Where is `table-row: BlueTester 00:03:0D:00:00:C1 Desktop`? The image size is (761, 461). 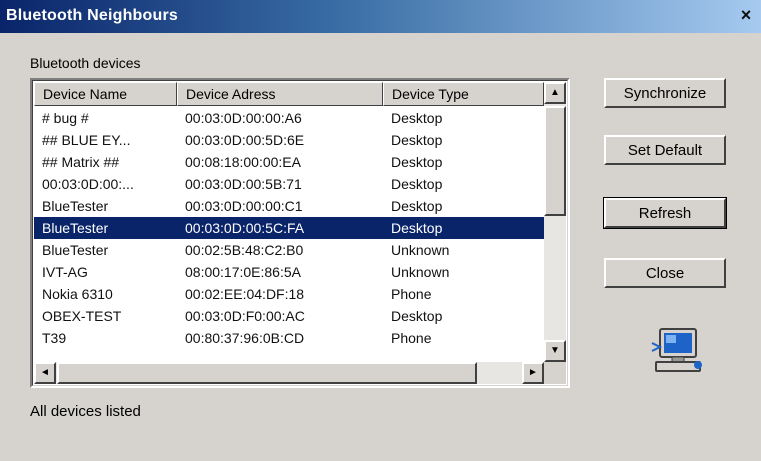 table-row: BlueTester 00:03:0D:00:00:C1 Desktop is located at coordinates (289, 206).